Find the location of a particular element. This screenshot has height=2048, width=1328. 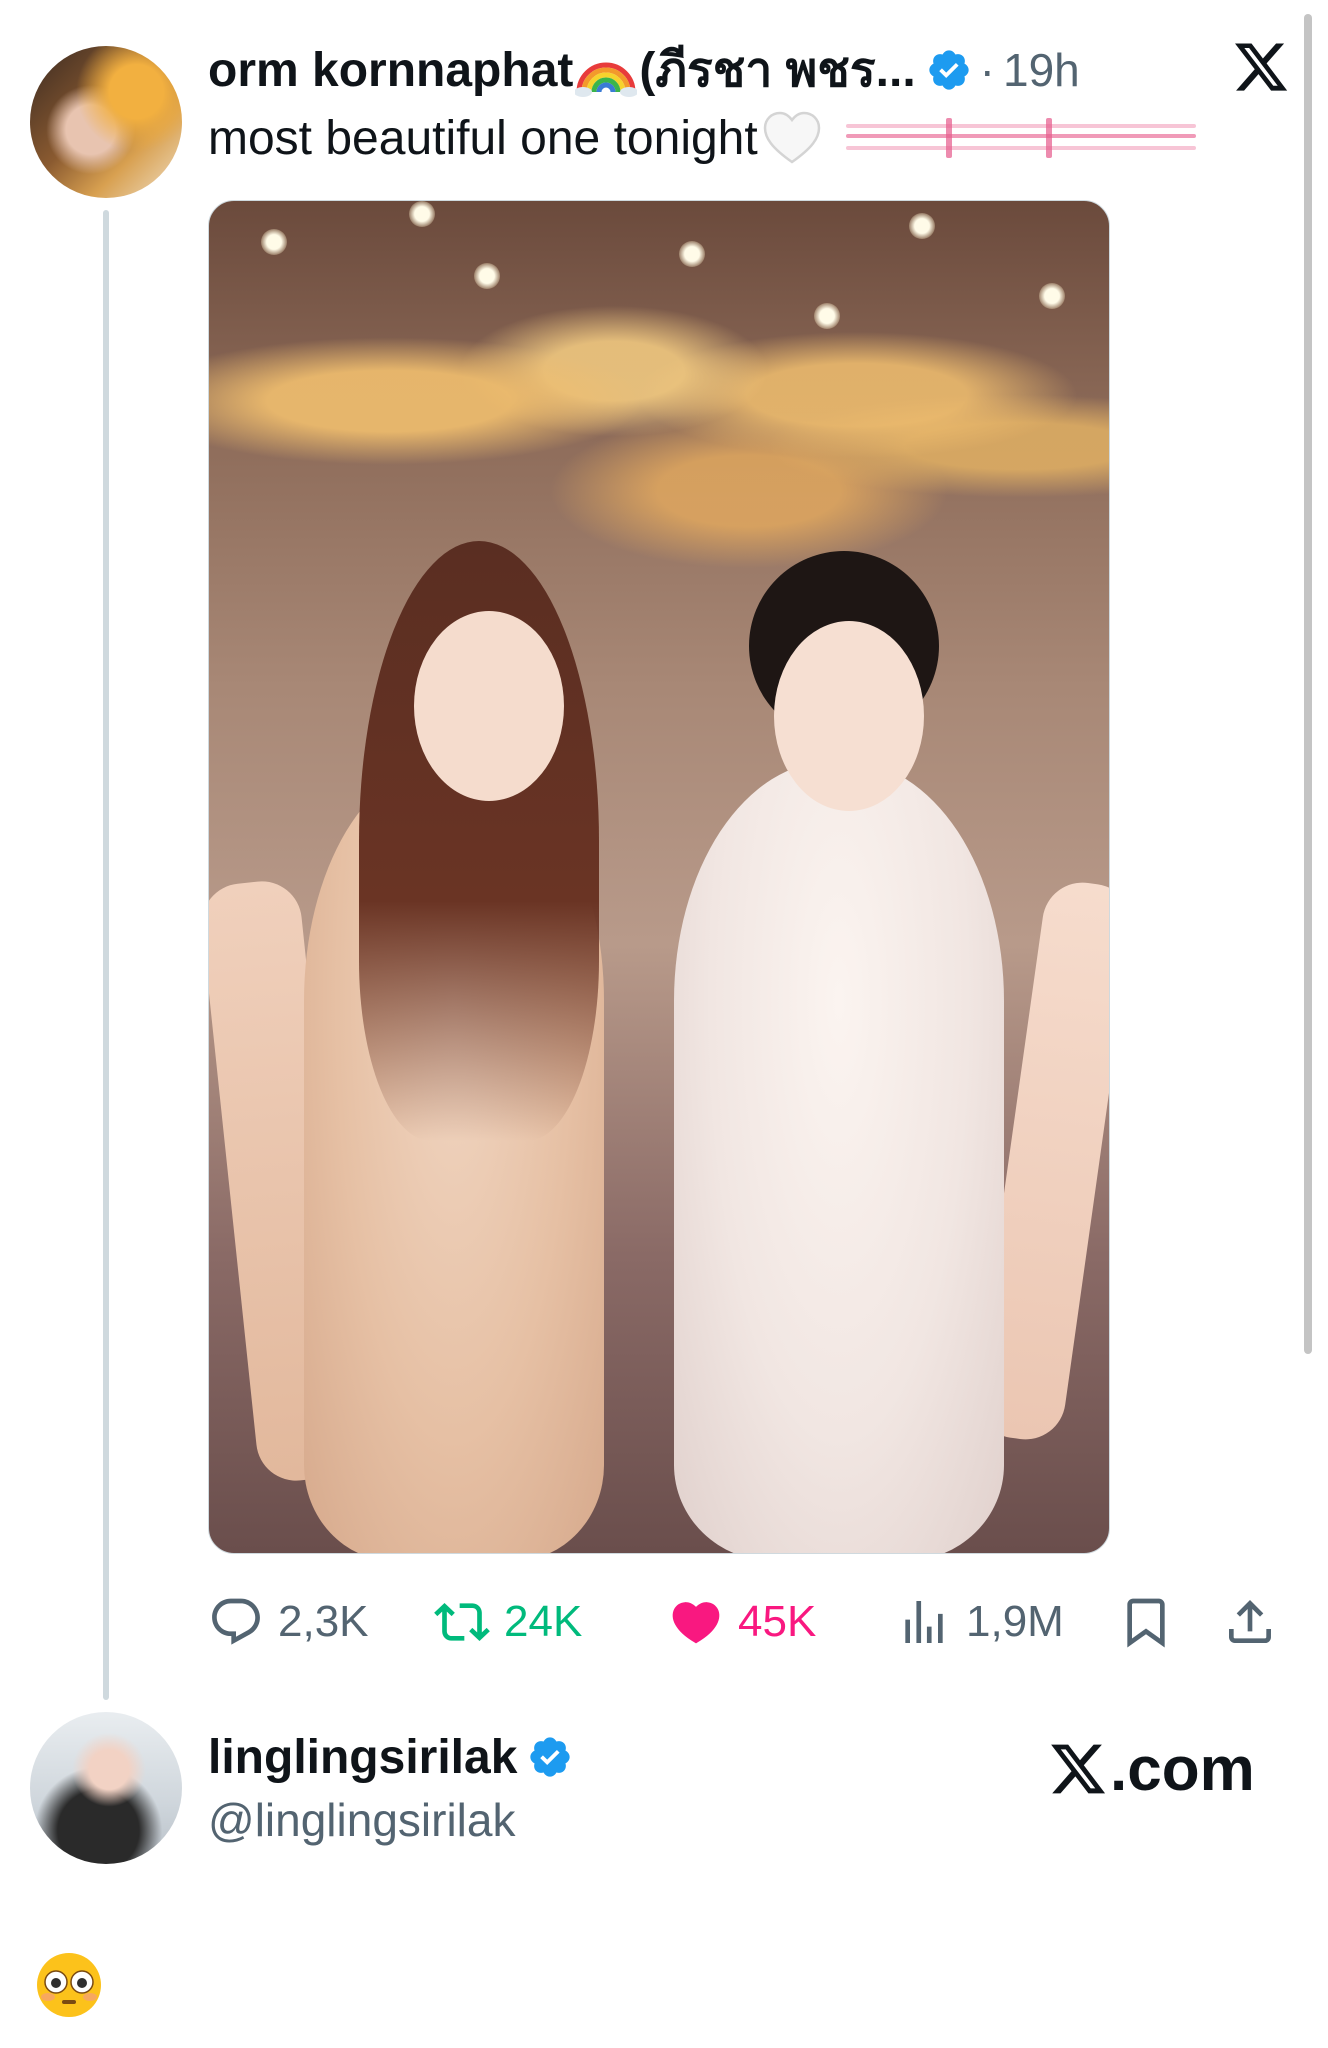

x-com-watermark: .com is located at coordinates (1151, 1769).